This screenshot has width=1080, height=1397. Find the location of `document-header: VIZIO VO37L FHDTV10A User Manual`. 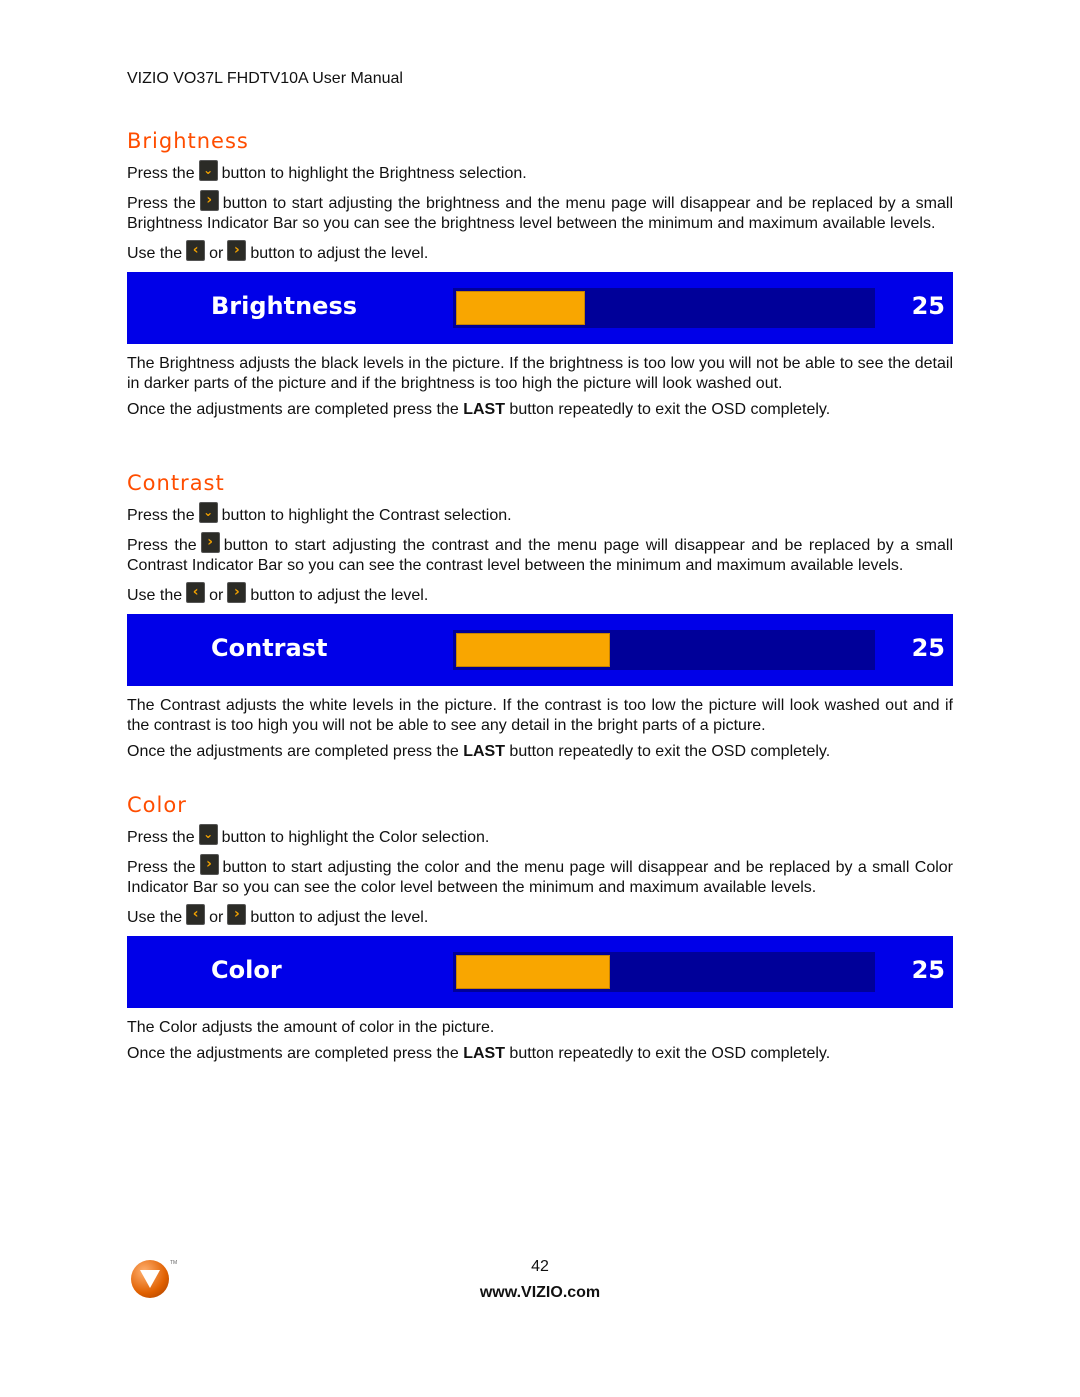

document-header: VIZIO VO37L FHDTV10A User Manual is located at coordinates (265, 78).